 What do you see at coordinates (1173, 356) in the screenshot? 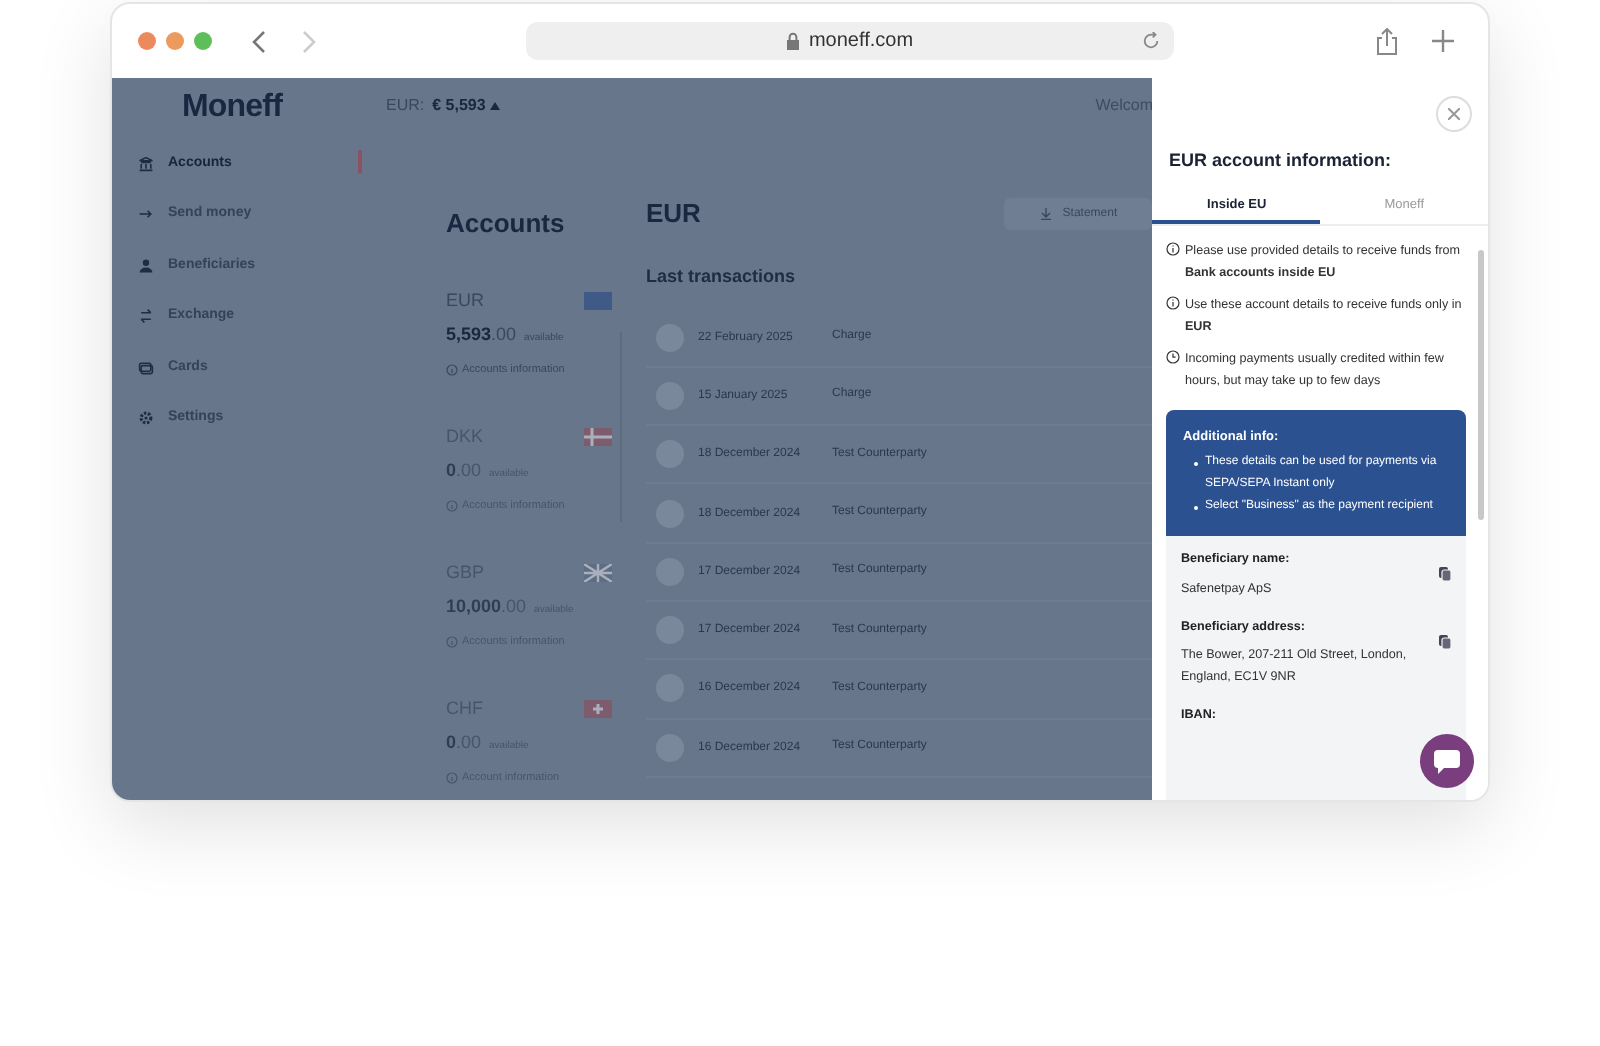
I see `clock-icon` at bounding box center [1173, 356].